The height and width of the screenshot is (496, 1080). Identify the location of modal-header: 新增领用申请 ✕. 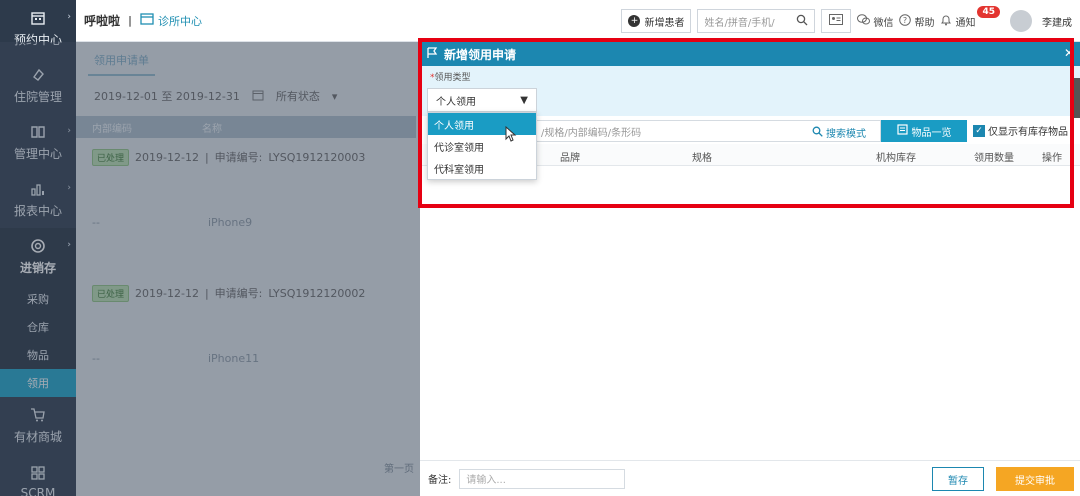
(750, 54).